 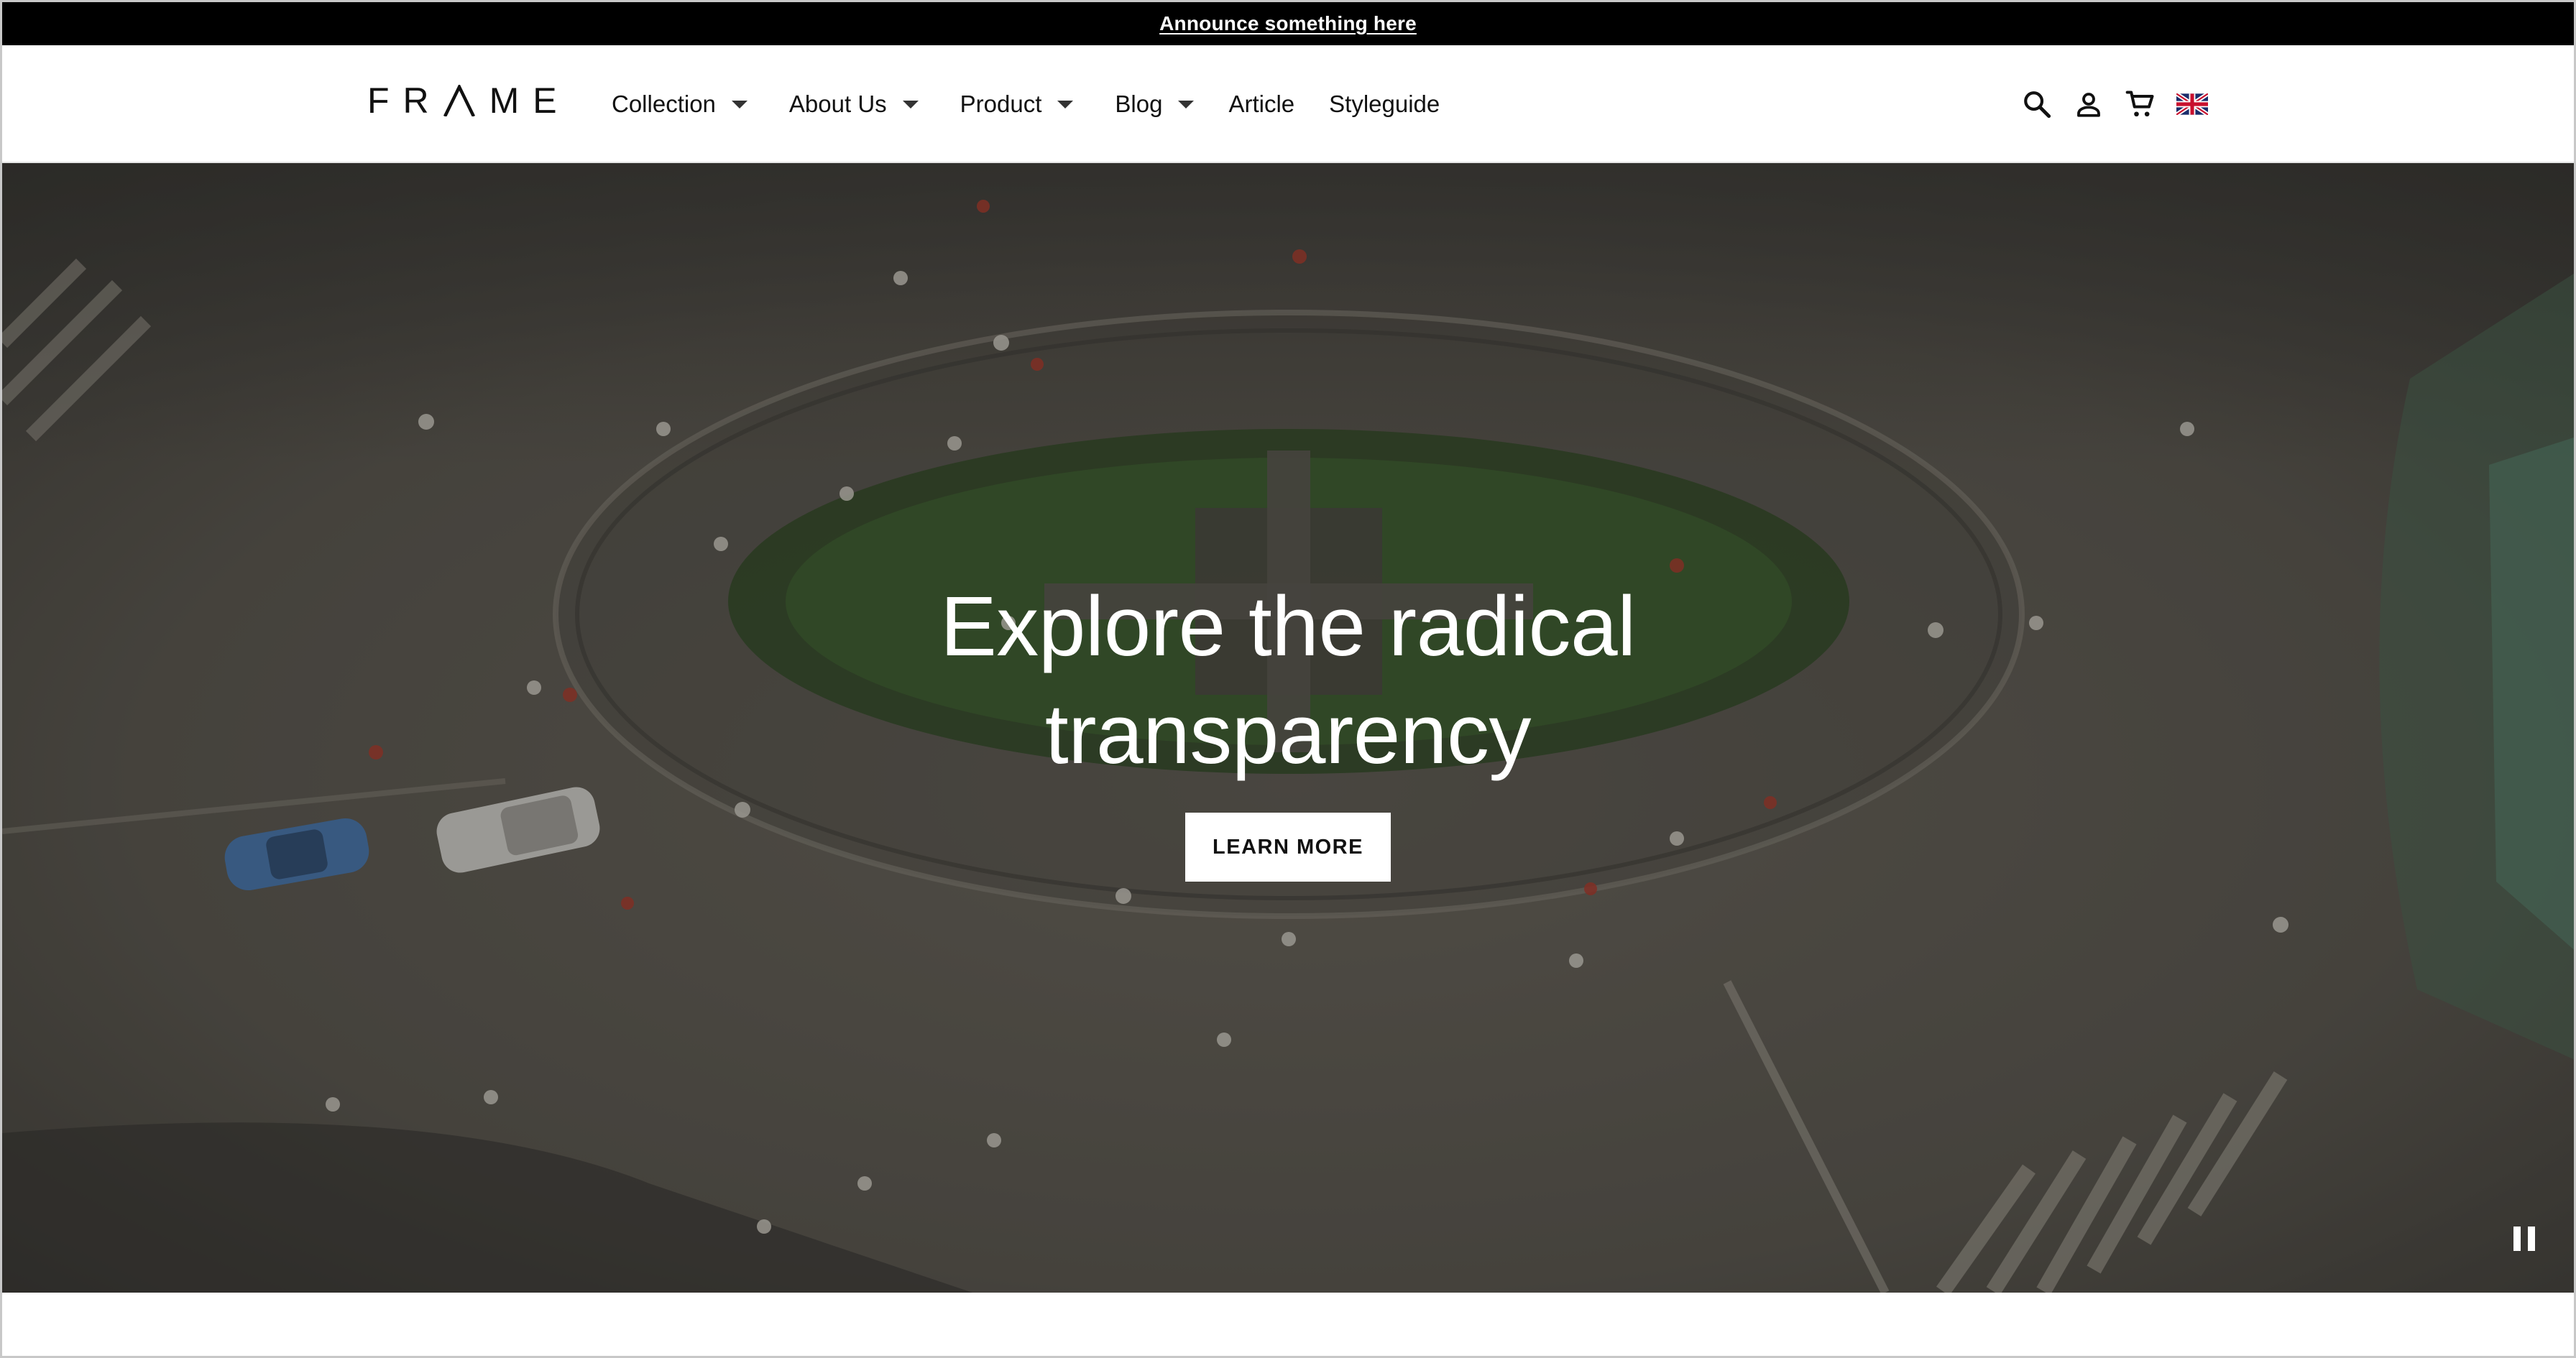 What do you see at coordinates (2114, 104) in the screenshot?
I see `header-icons` at bounding box center [2114, 104].